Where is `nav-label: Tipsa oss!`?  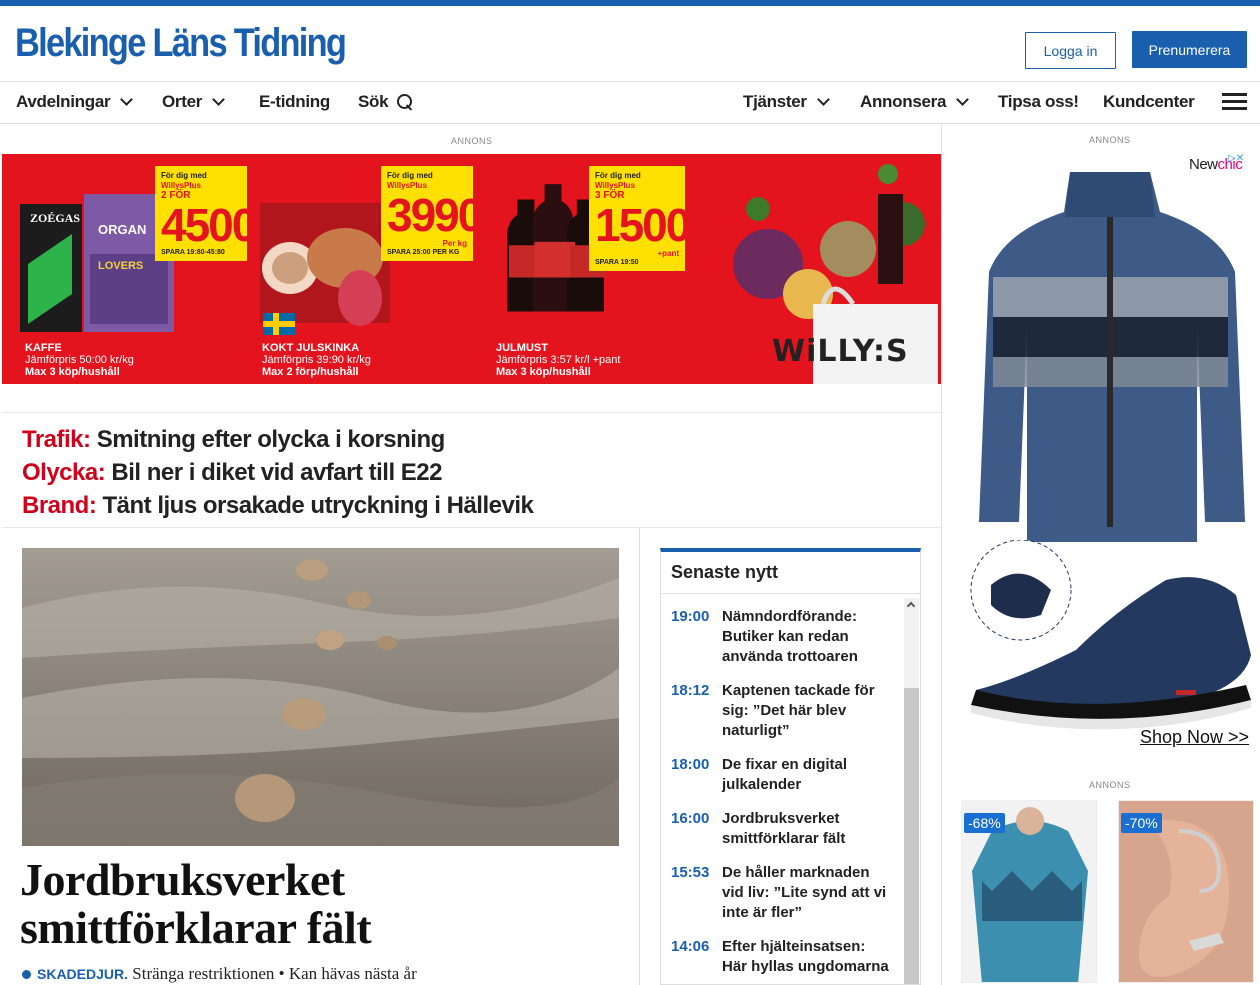
nav-label: Tipsa oss! is located at coordinates (1038, 101).